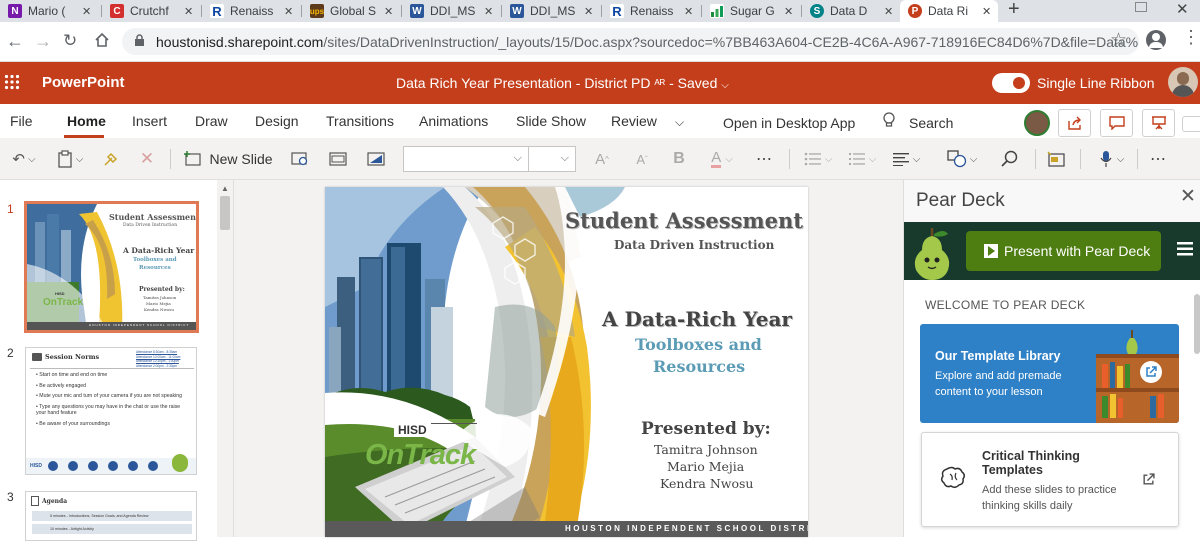 Image resolution: width=1200 pixels, height=541 pixels. What do you see at coordinates (679, 122) in the screenshot?
I see `more-tabs-chevron-icon: ⌵` at bounding box center [679, 122].